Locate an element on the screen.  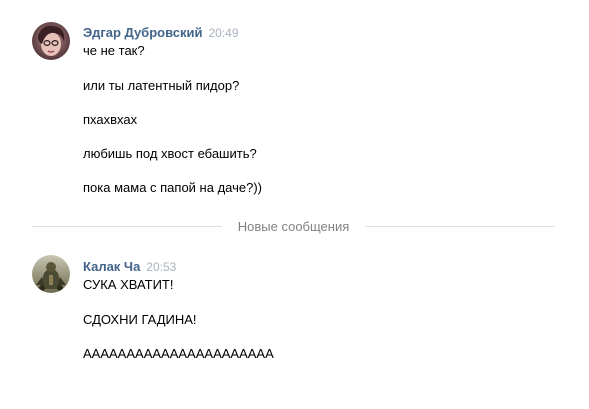
new-messages-divider: Новые сообщения is located at coordinates (293, 227).